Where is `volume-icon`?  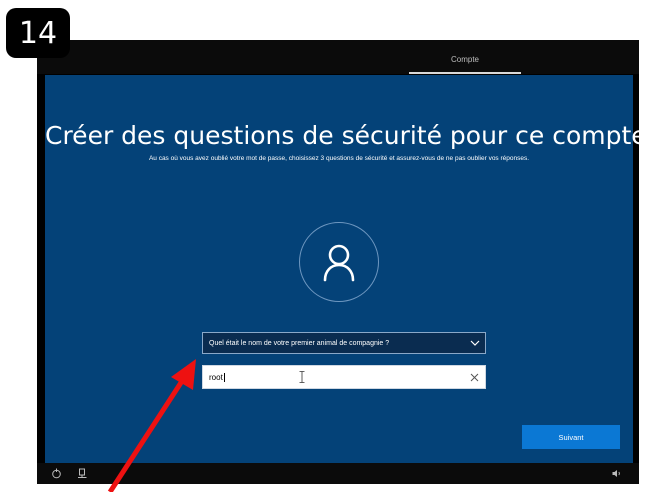 volume-icon is located at coordinates (616, 473).